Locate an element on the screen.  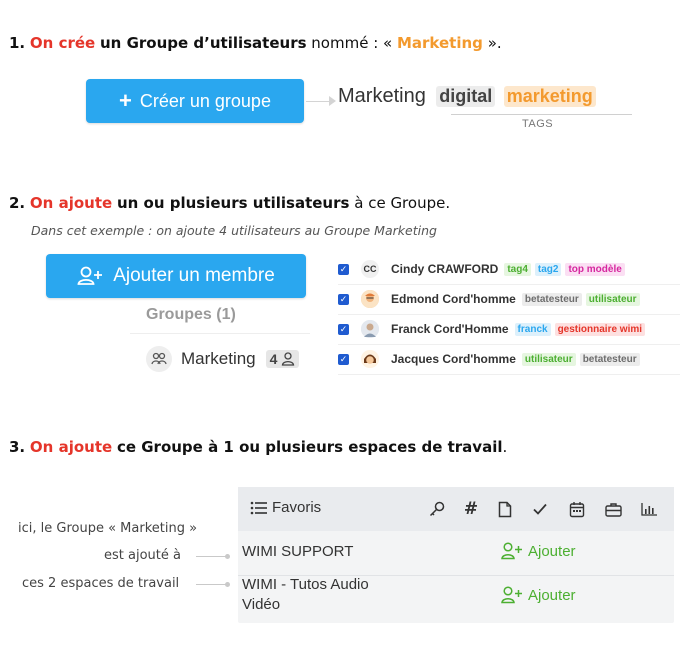
user-tag: franck is located at coordinates (532, 329).